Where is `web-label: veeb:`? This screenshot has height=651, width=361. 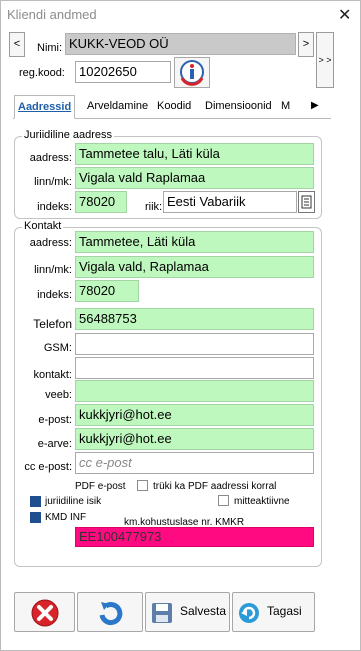
web-label: veeb: is located at coordinates (58, 395).